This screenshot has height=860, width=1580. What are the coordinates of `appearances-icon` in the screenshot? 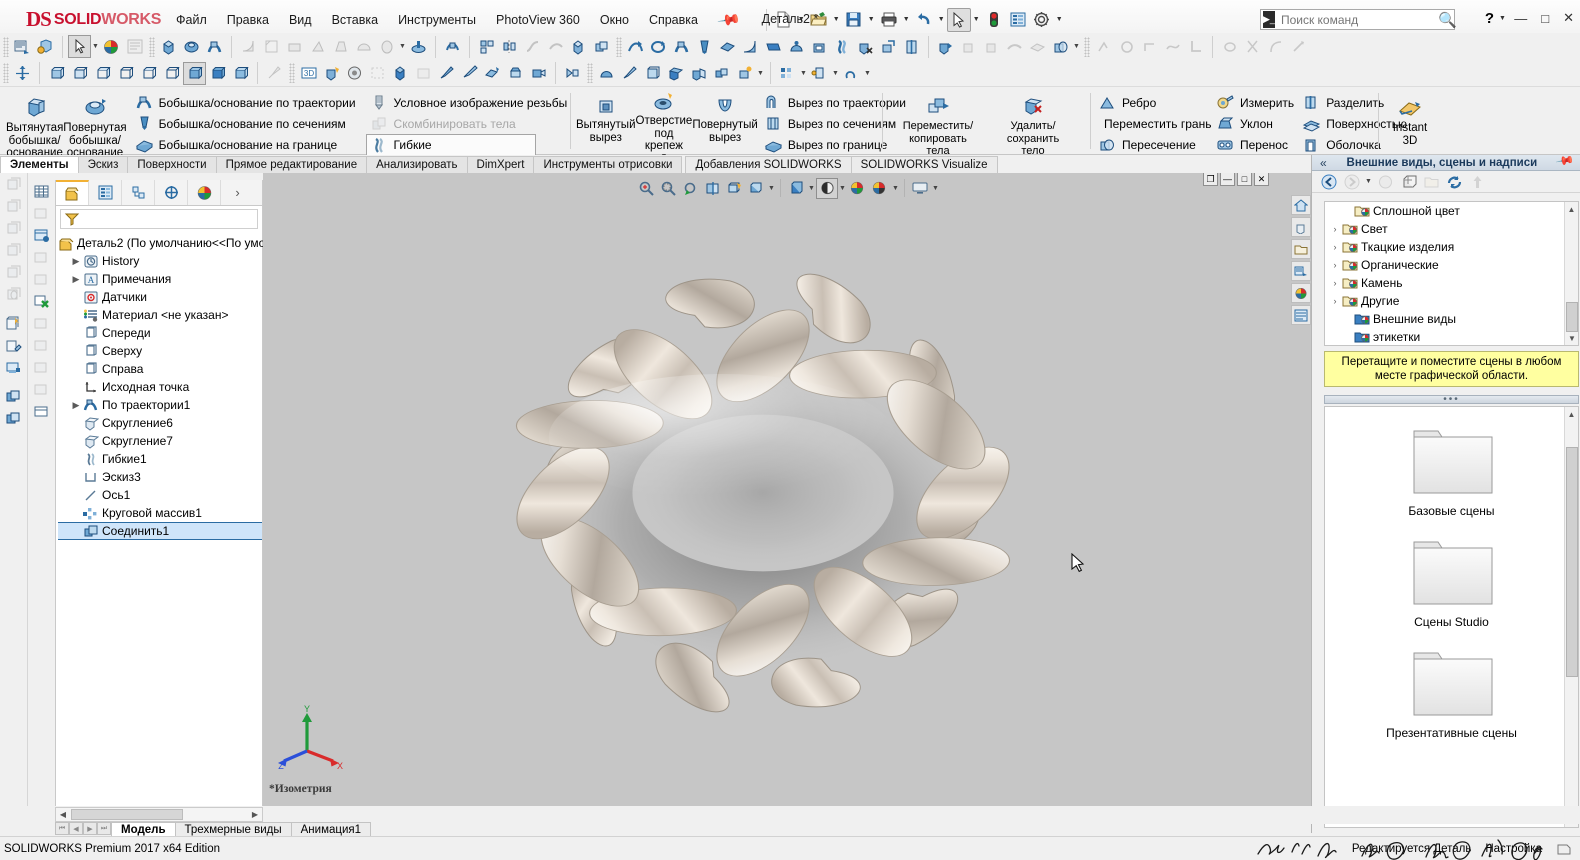 It's located at (1385, 182).